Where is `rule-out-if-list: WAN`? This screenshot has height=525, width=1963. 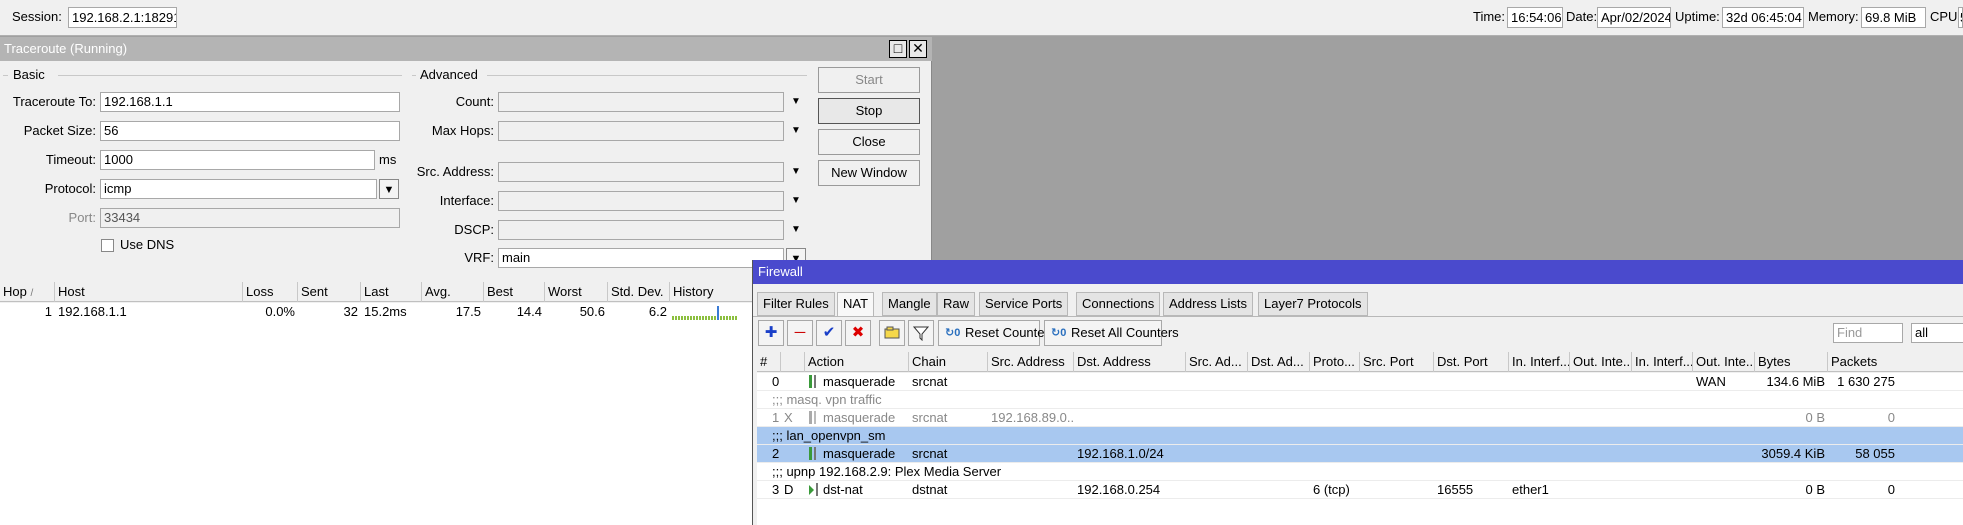
rule-out-if-list: WAN is located at coordinates (1711, 381).